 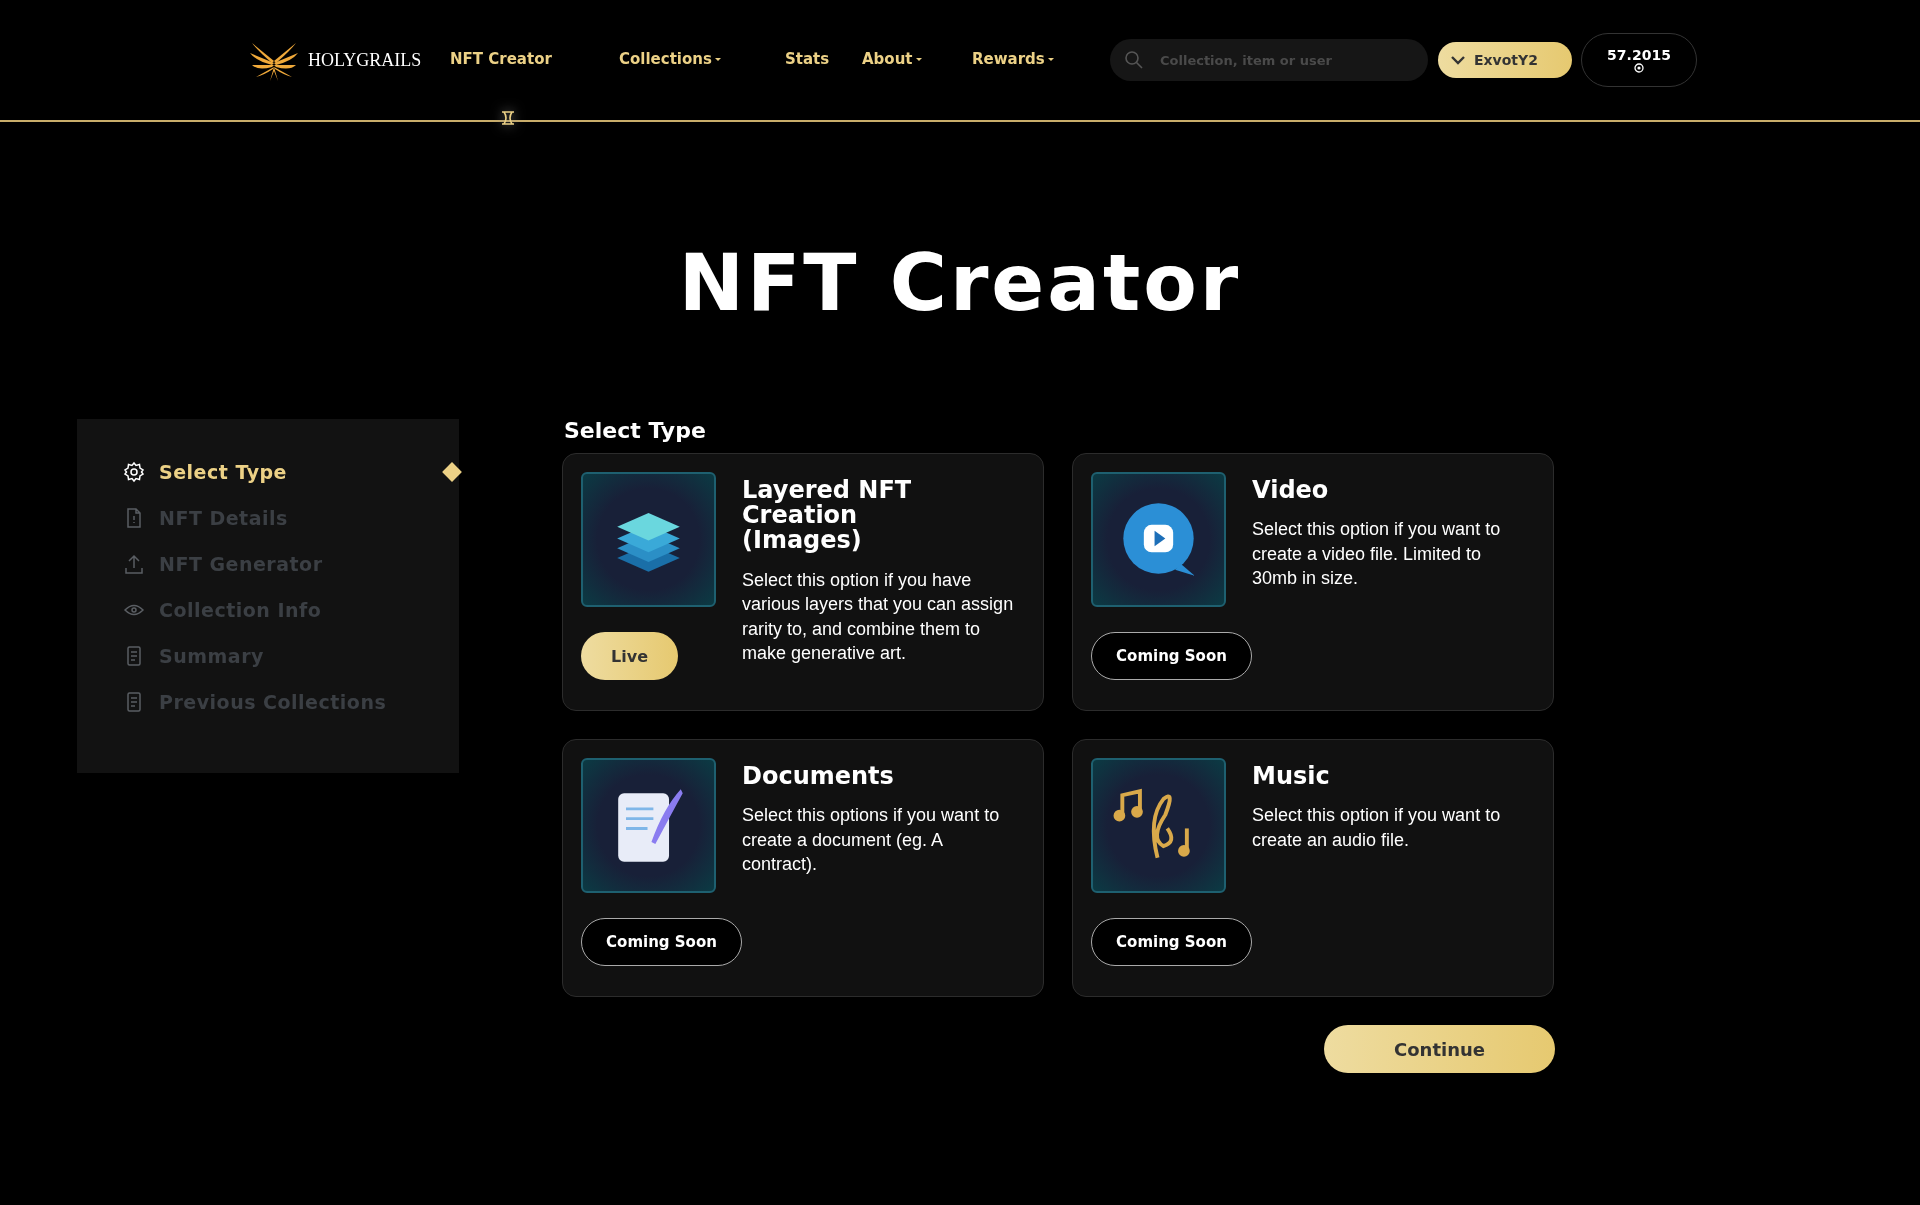 I want to click on balance-amount: 57.2015, so click(x=1639, y=55).